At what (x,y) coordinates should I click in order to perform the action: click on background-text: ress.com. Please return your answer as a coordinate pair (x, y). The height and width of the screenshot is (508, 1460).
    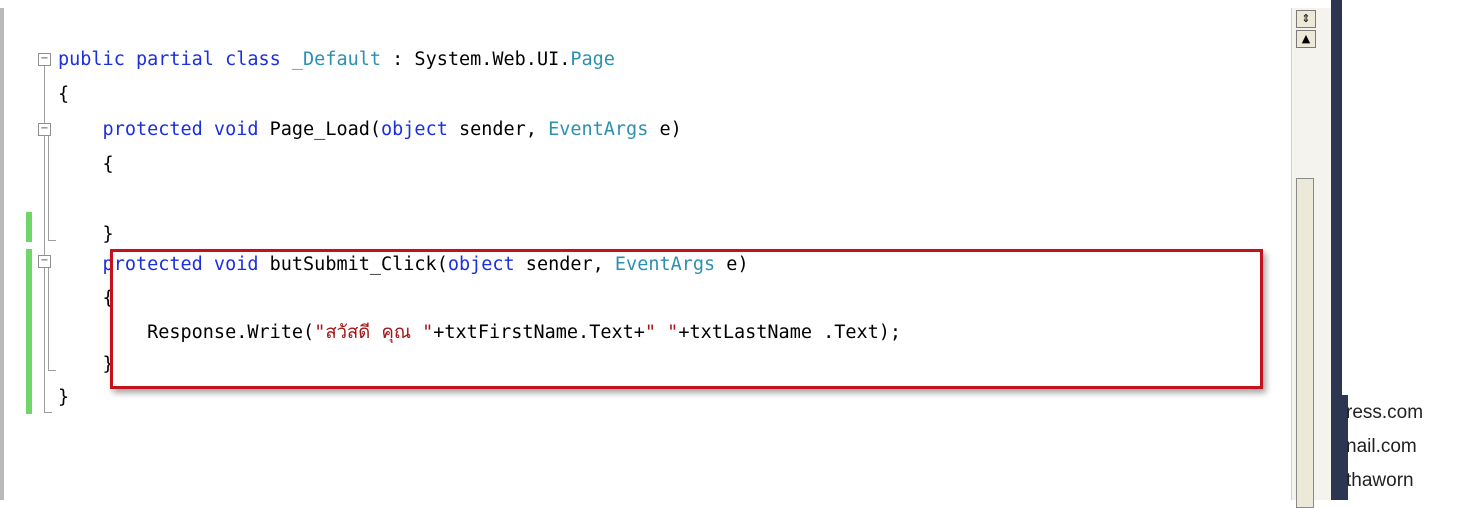
    Looking at the image, I should click on (1385, 412).